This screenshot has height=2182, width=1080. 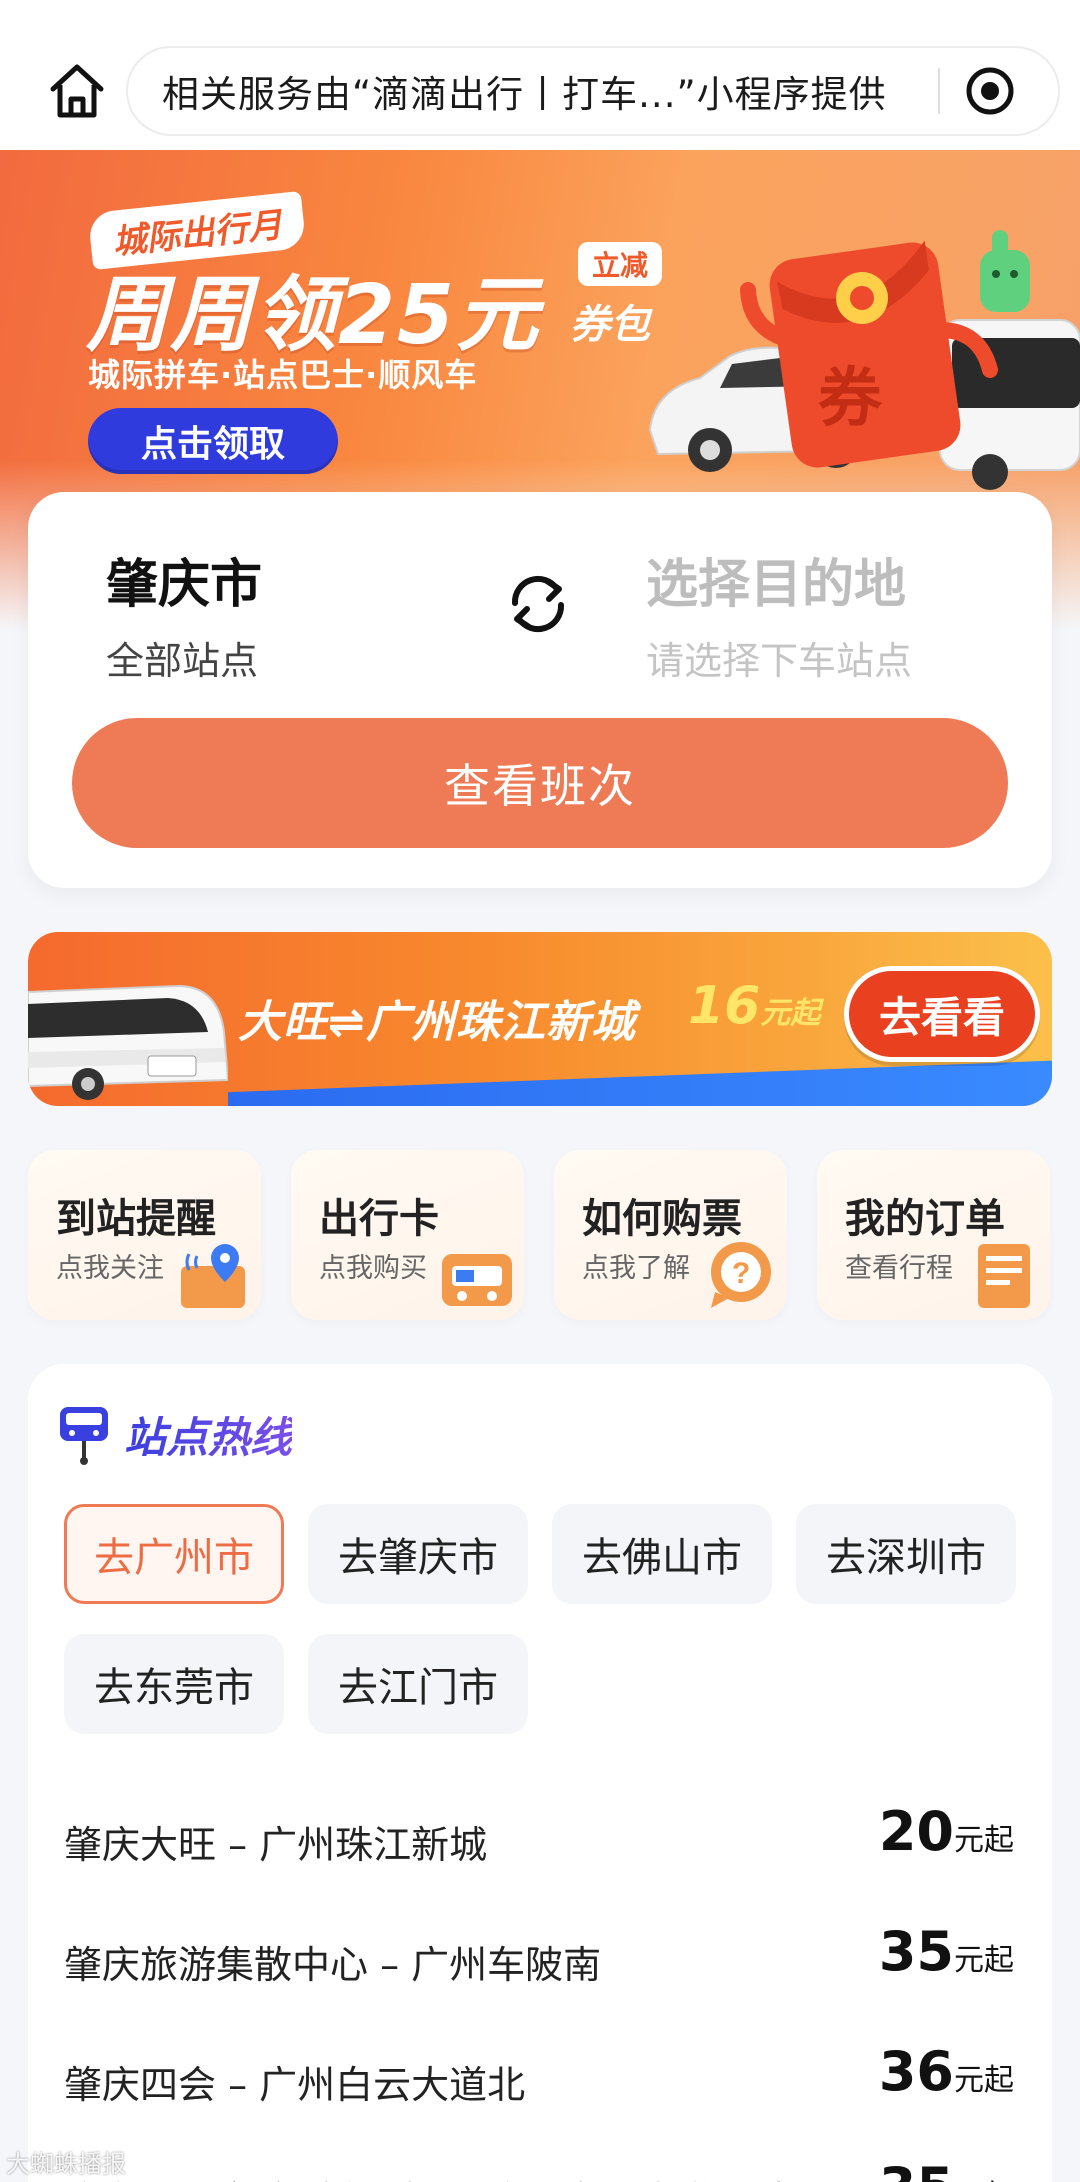 I want to click on chip-to-zhaoqing: 去肇庆市, so click(x=418, y=1554).